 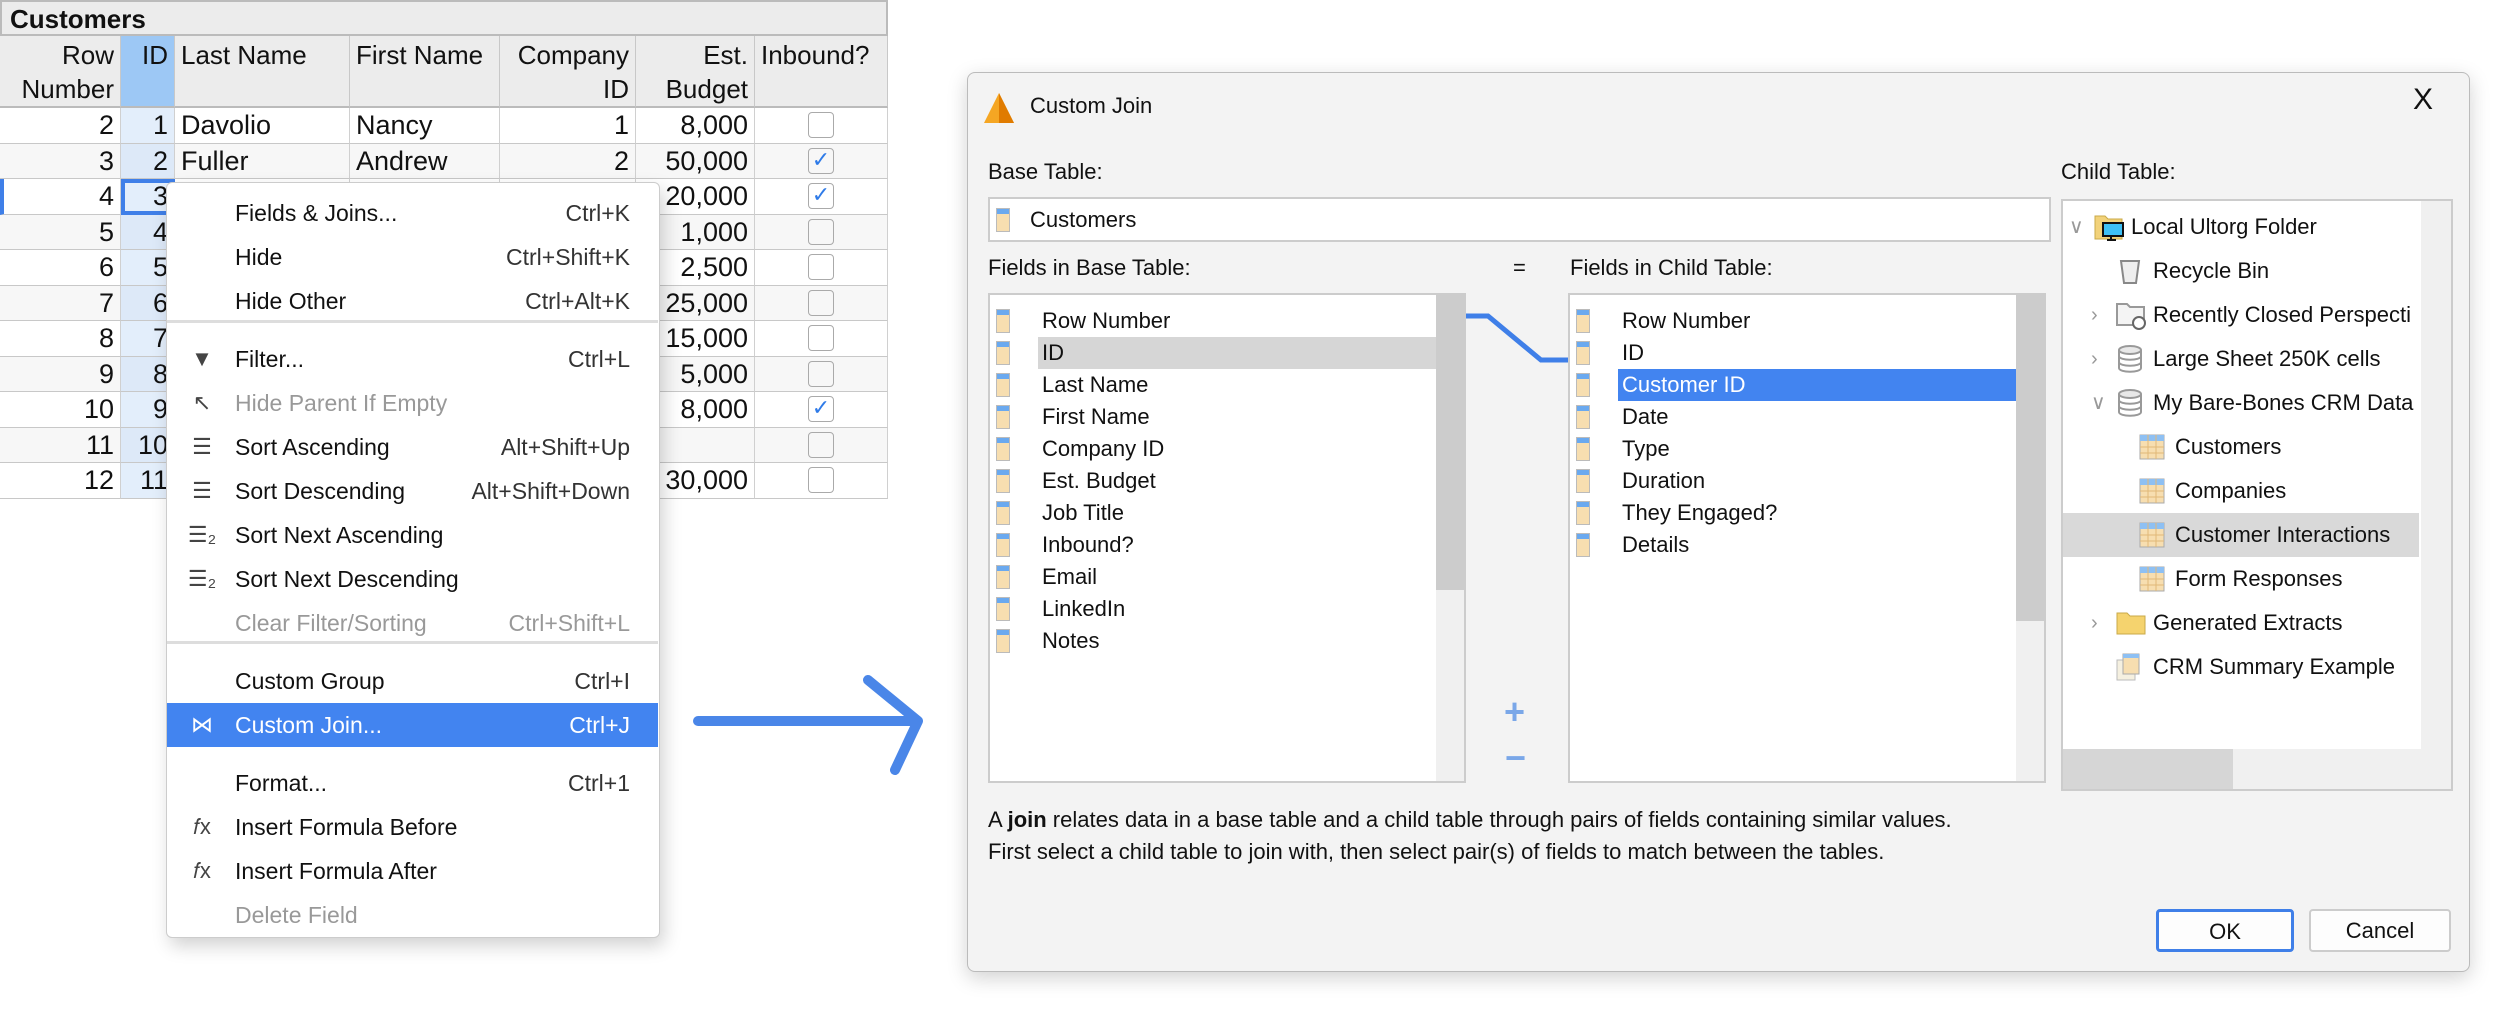 I want to click on field-list-item: Email, so click(x=1213, y=577).